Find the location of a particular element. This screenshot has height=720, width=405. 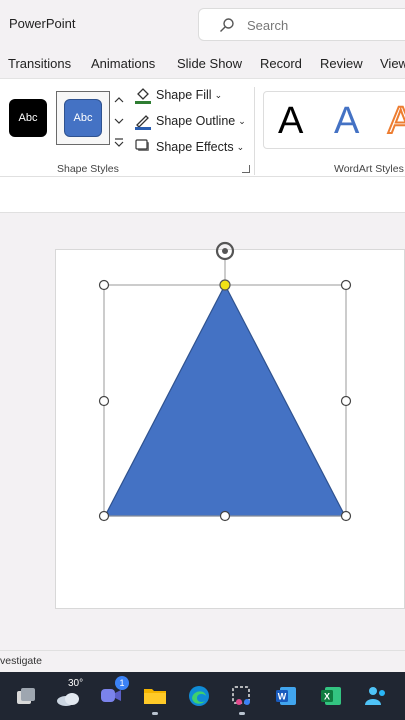

shape-outline-button: Shape Outline ⌄ is located at coordinates (190, 121).